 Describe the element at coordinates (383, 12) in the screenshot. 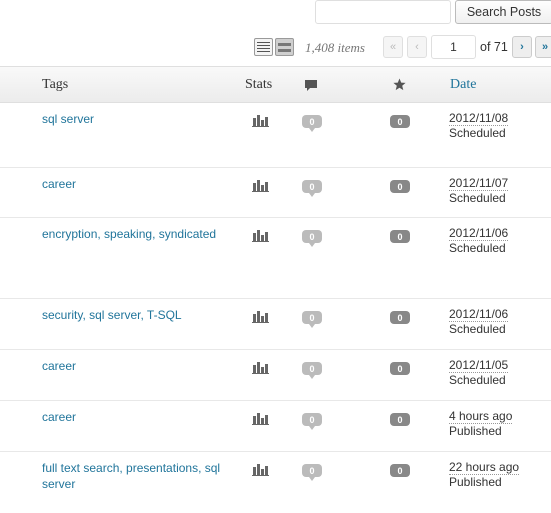

I see `search-input` at that location.